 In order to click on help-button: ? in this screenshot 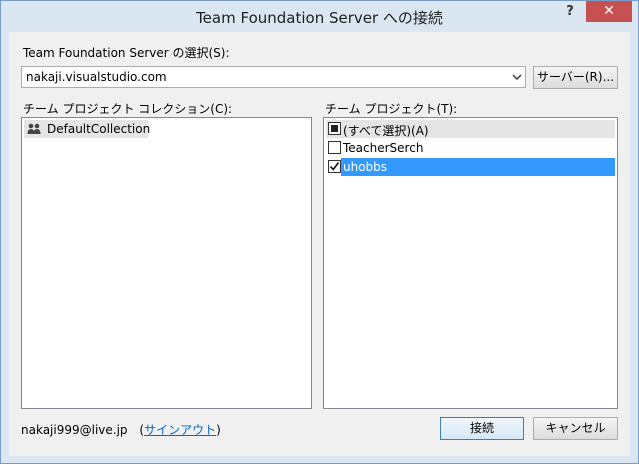, I will do `click(570, 11)`.